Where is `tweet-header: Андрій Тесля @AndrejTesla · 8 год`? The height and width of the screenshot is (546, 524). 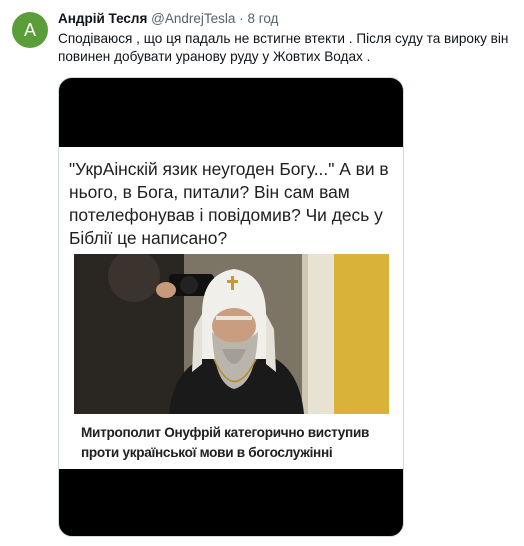
tweet-header: Андрій Тесля @AndrejTesla · 8 год is located at coordinates (168, 18).